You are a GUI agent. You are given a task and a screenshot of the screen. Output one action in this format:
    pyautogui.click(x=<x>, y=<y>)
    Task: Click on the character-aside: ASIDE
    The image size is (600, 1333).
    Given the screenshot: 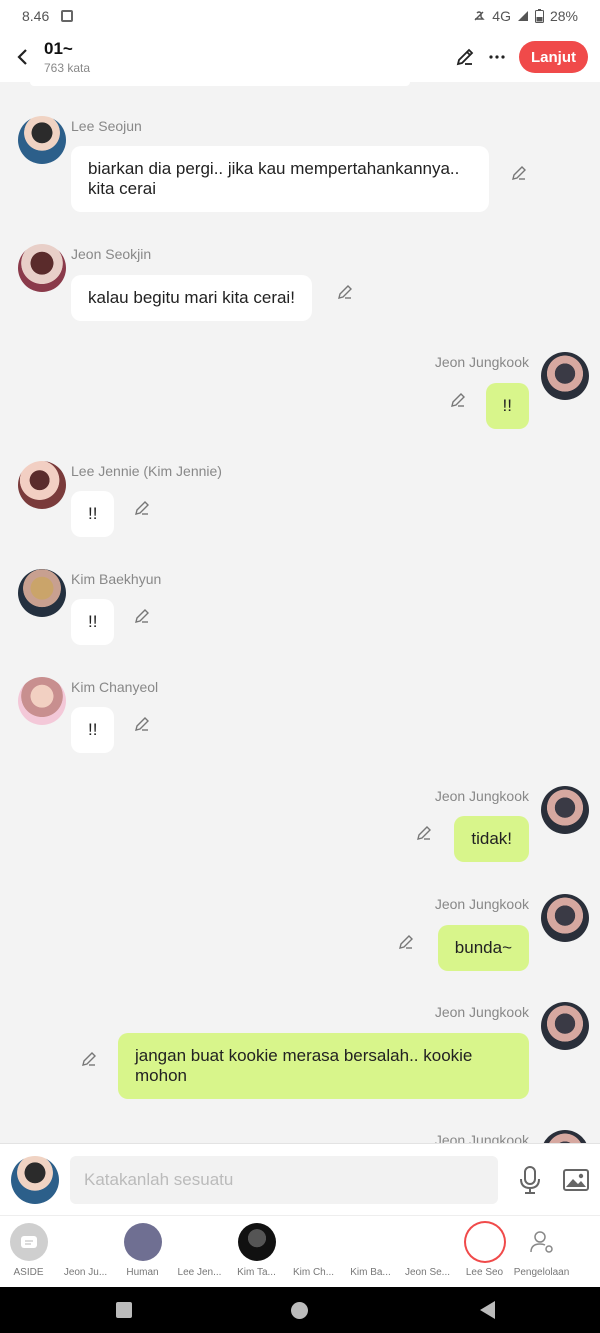 What is the action you would take?
    pyautogui.click(x=28, y=1255)
    